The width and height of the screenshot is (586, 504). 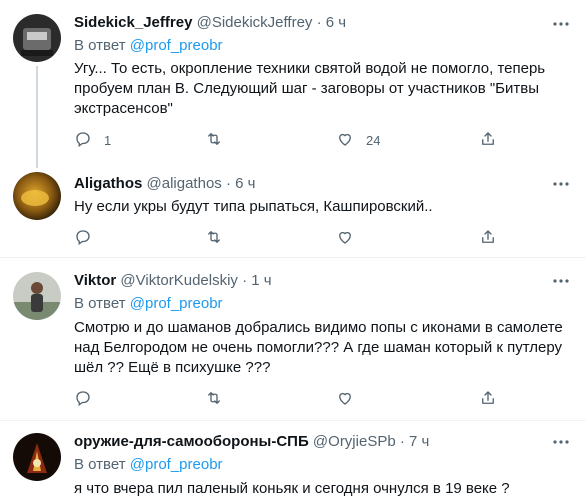 I want to click on reply-button: 1, so click(x=92, y=140).